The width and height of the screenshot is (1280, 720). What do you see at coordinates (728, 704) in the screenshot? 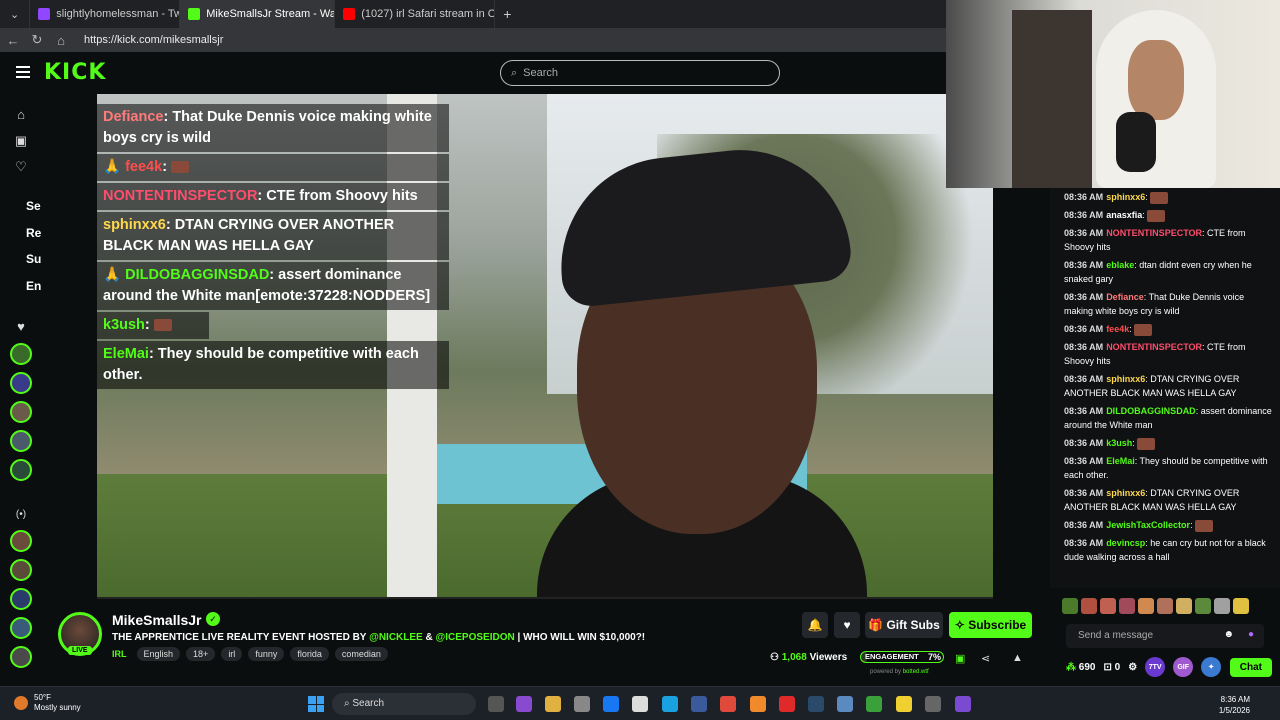
I see `chrome-icon` at bounding box center [728, 704].